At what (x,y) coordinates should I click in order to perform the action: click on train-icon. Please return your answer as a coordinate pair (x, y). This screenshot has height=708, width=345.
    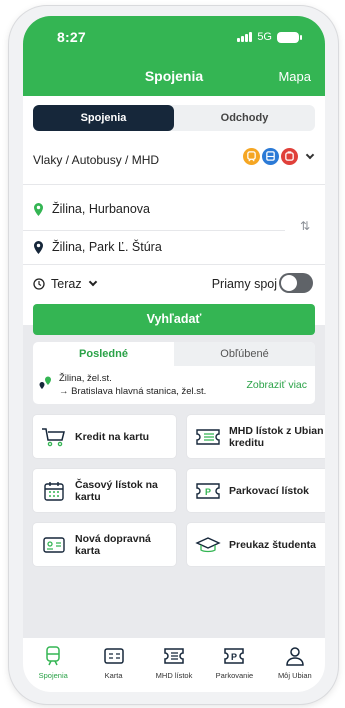
    Looking at the image, I should click on (251, 156).